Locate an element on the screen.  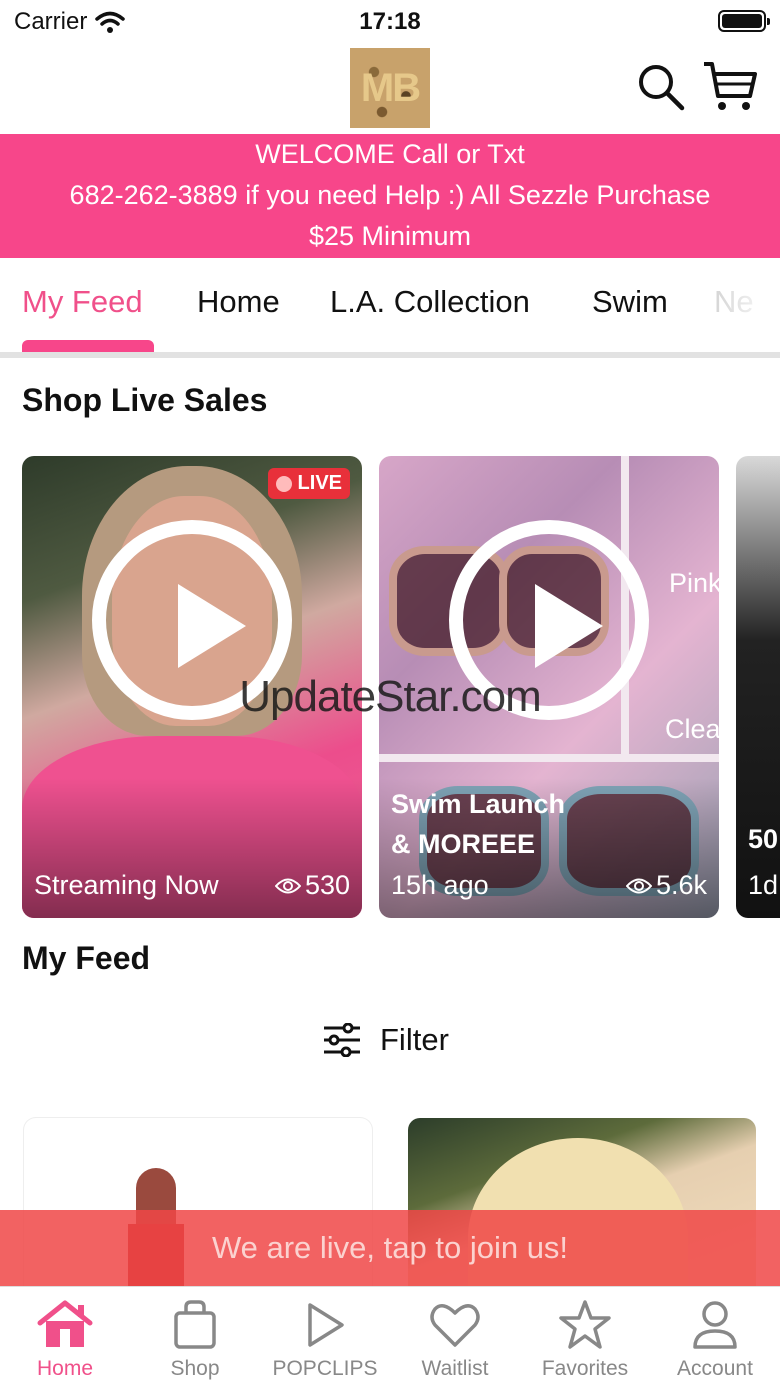
views-count: 530 is located at coordinates (327, 885).